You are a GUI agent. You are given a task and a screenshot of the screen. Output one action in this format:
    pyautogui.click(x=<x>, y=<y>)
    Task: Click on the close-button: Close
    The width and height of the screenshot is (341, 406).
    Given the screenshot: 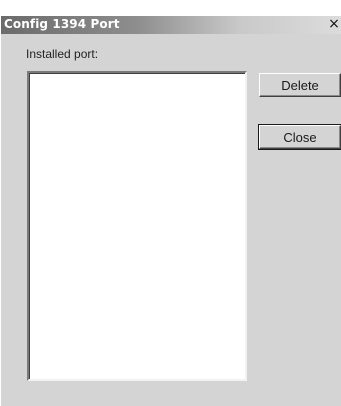 What is the action you would take?
    pyautogui.click(x=299, y=137)
    